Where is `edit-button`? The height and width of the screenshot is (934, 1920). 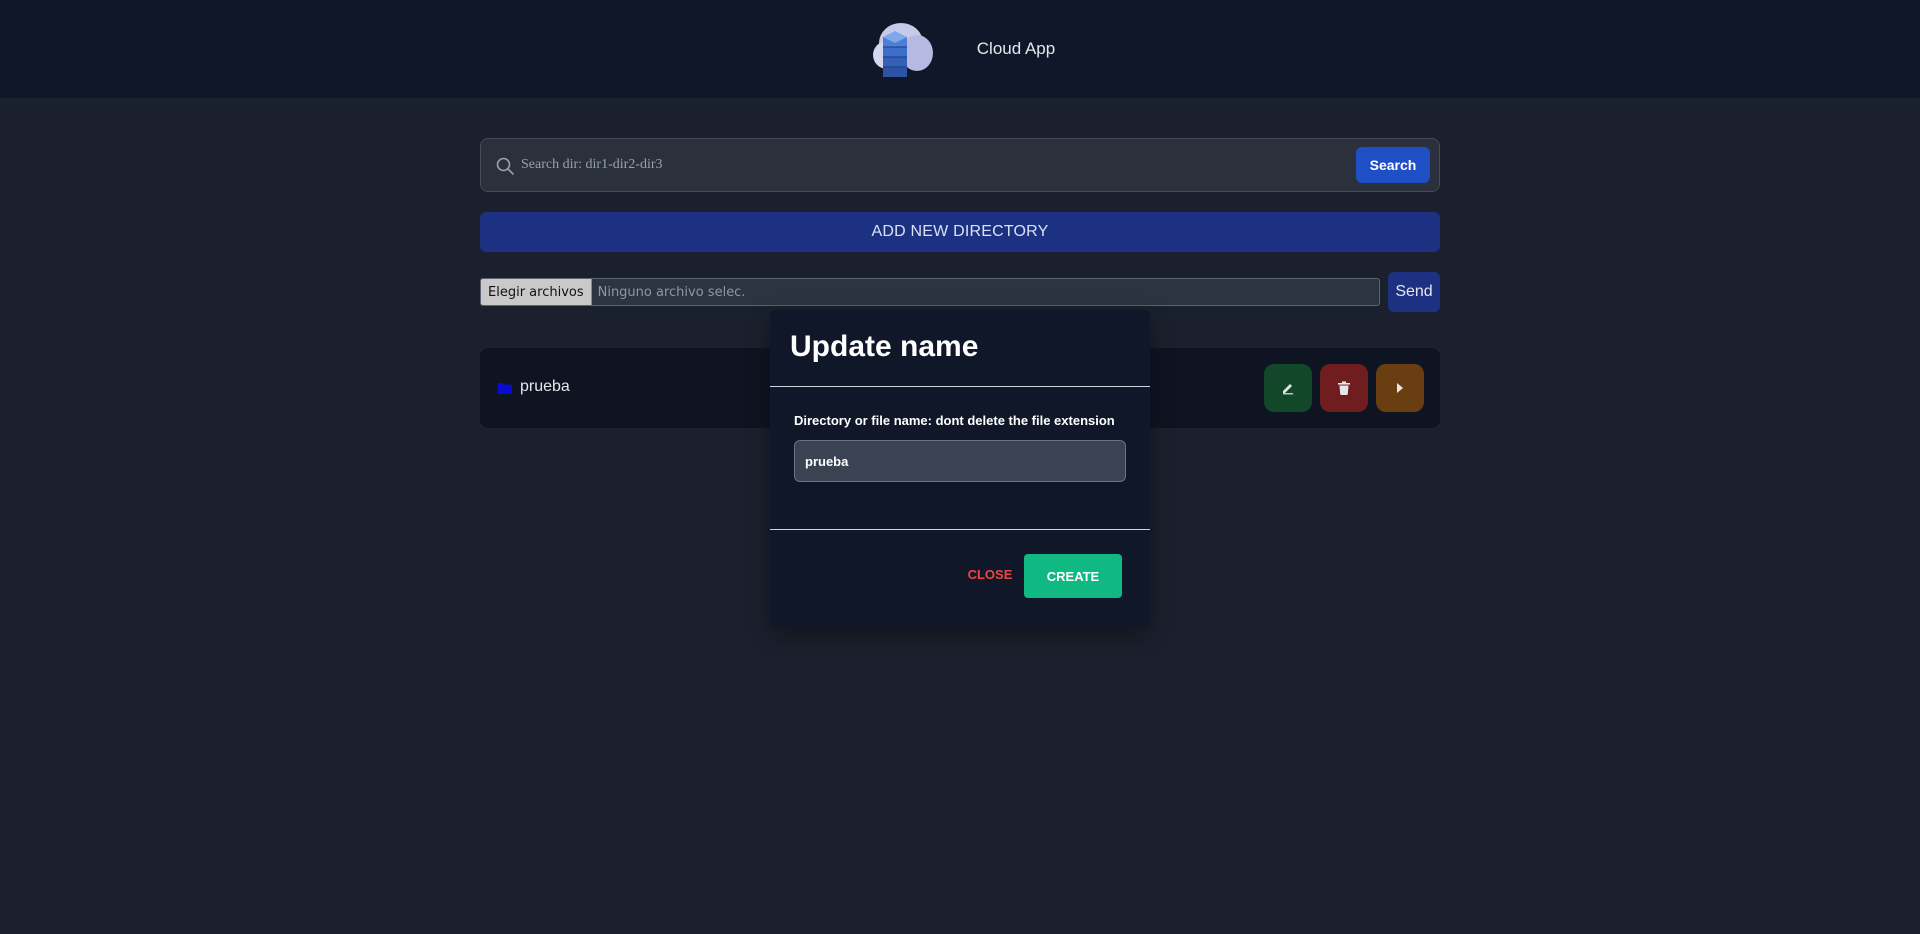 edit-button is located at coordinates (1288, 388).